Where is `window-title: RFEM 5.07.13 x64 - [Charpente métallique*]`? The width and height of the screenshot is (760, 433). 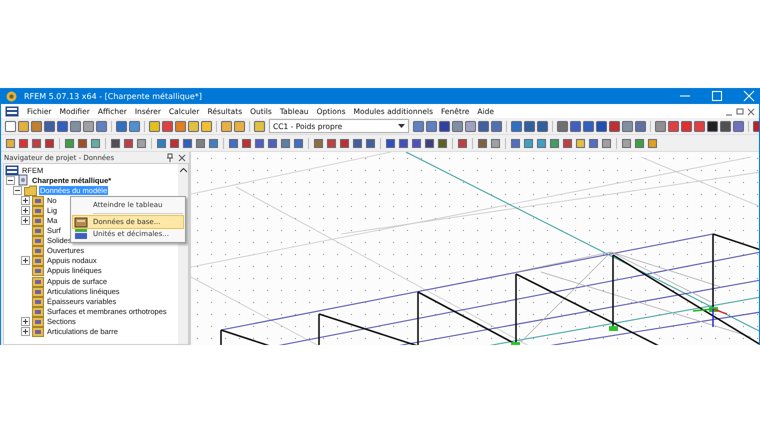
window-title: RFEM 5.07.13 x64 - [Charpente métallique*] is located at coordinates (113, 96).